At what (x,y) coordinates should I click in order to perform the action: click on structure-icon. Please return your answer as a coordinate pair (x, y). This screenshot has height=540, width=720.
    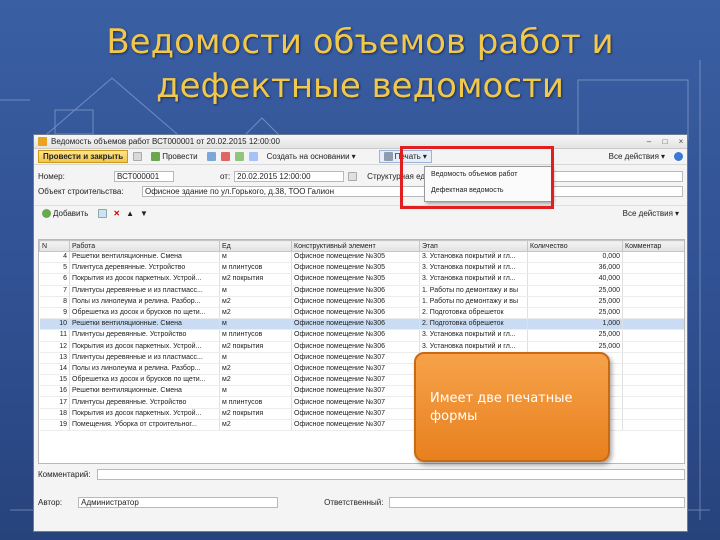
    Looking at the image, I should click on (211, 156).